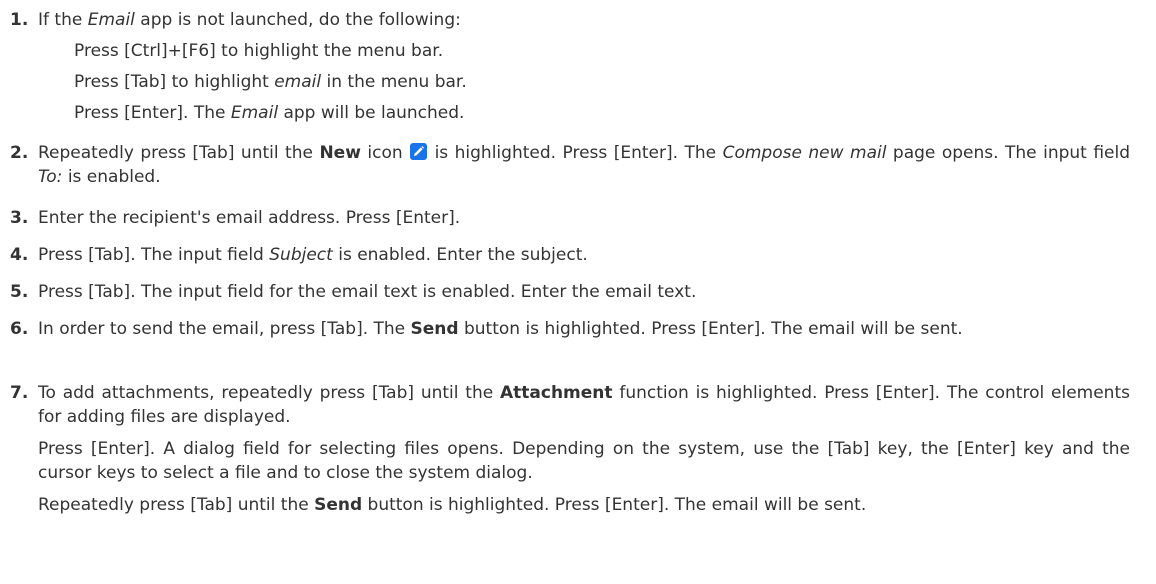 Image resolution: width=1156 pixels, height=584 pixels. I want to click on text-fragment: Press [Enter]. The, so click(152, 113).